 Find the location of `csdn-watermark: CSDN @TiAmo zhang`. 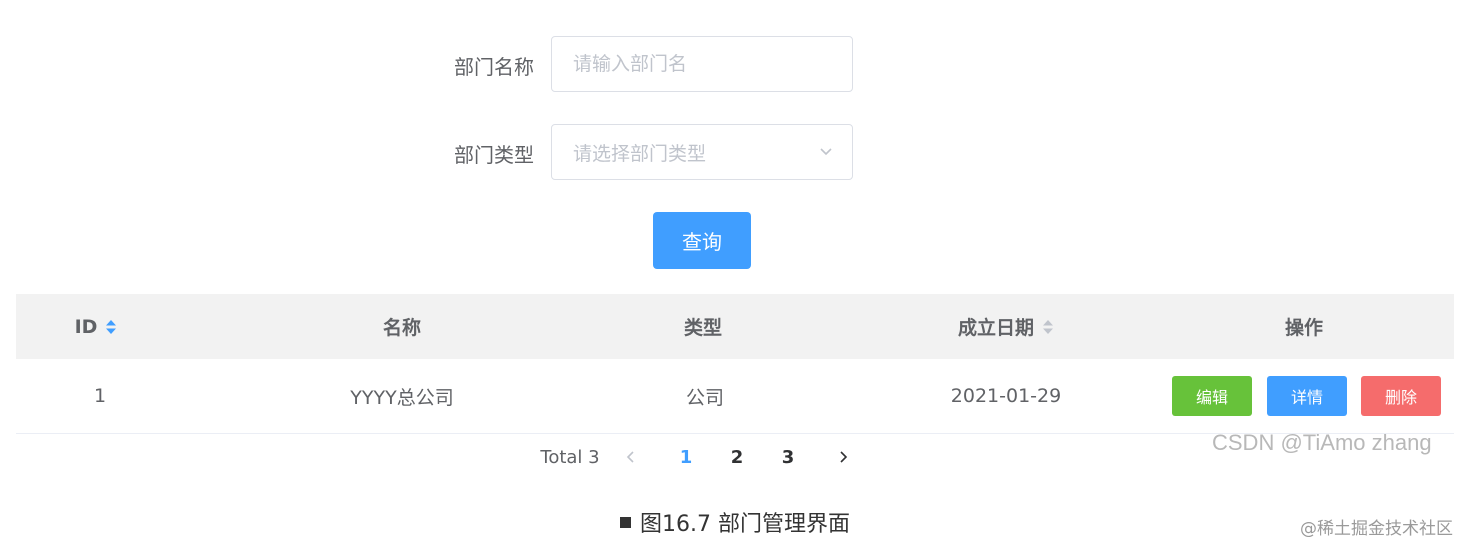

csdn-watermark: CSDN @TiAmo zhang is located at coordinates (1322, 442).